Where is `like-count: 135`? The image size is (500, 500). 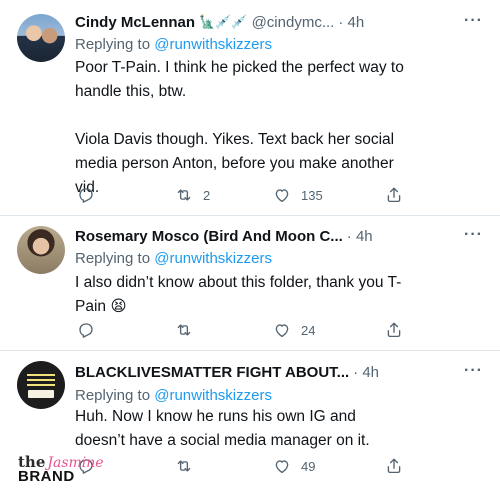
like-count: 135 is located at coordinates (312, 195).